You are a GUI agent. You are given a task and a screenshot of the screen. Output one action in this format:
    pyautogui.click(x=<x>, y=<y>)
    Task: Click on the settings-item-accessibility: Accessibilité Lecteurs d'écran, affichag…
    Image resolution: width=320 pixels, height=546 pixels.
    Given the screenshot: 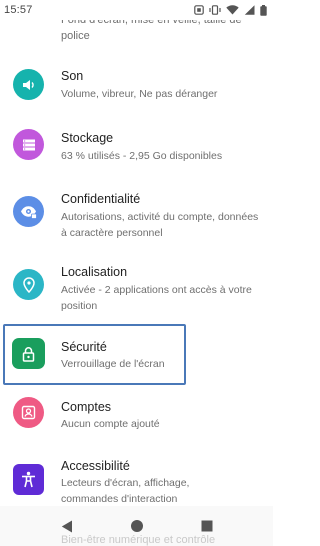 What is the action you would take?
    pyautogui.click(x=136, y=479)
    